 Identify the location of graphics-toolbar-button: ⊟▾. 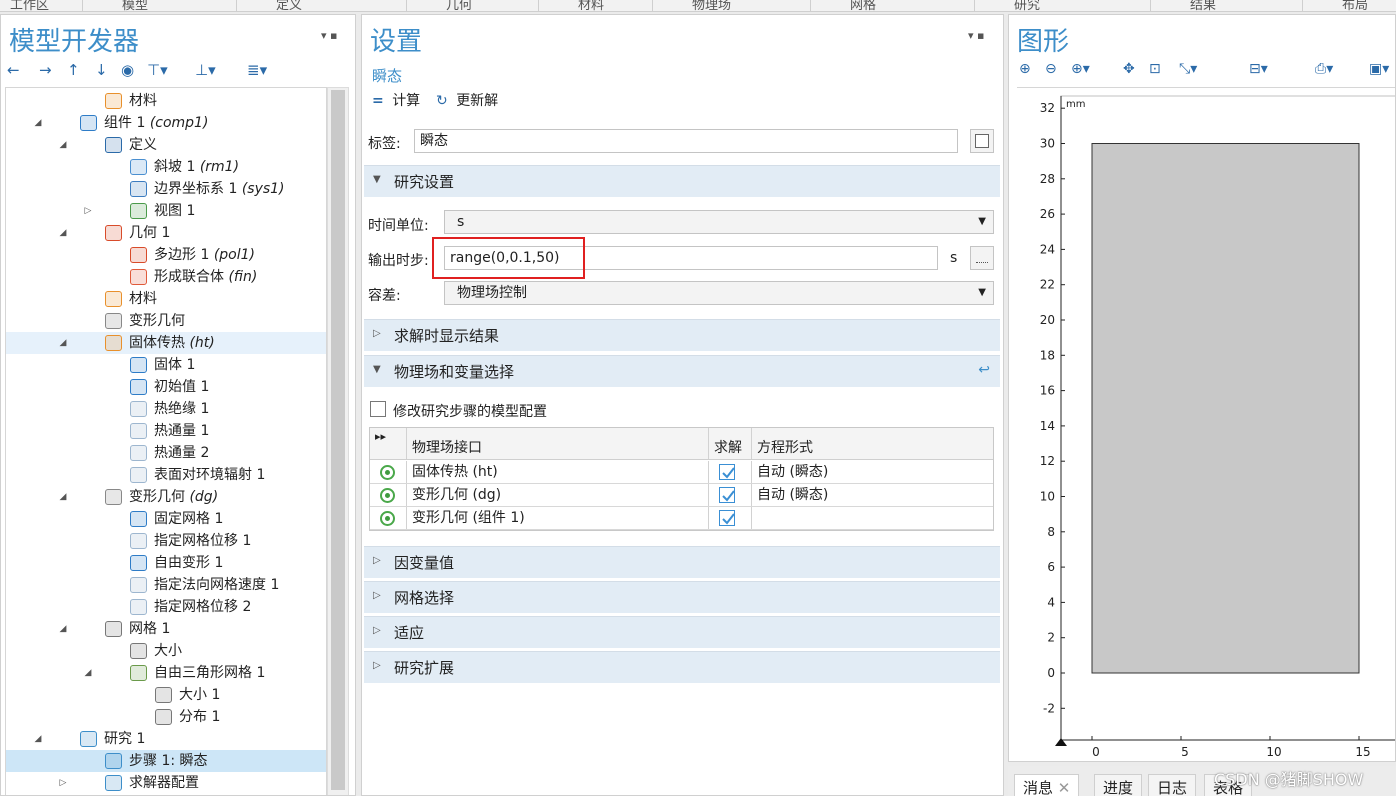
(1258, 69).